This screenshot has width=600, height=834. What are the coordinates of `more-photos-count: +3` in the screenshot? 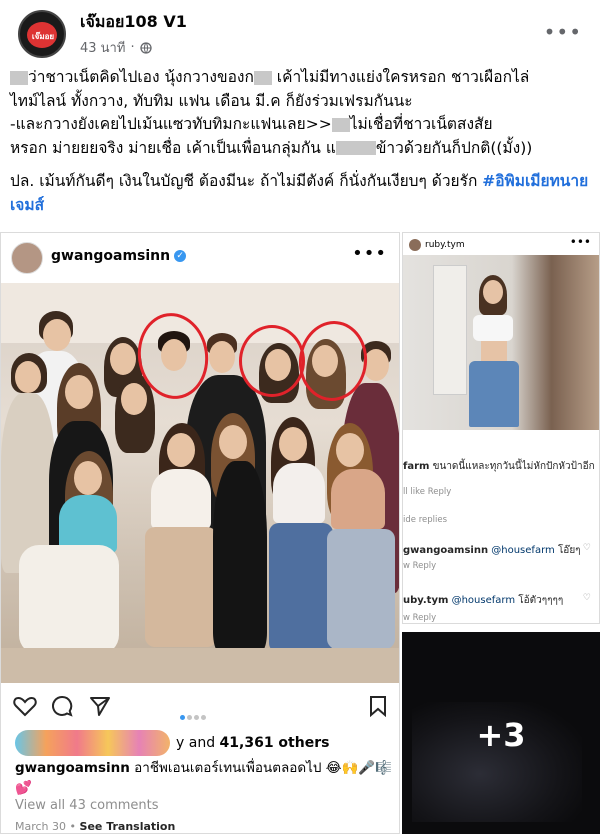 It's located at (501, 735).